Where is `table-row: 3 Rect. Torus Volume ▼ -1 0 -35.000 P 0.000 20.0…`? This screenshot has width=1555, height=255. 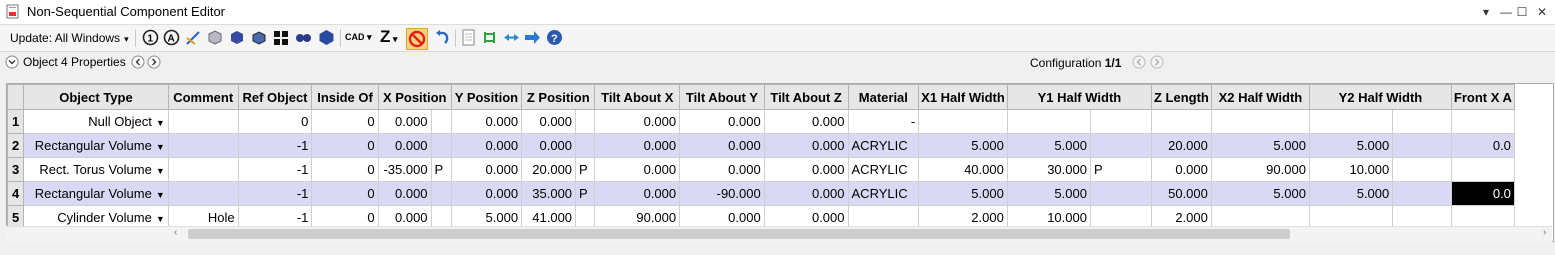 table-row: 3 Rect. Torus Volume ▼ -1 0 -35.000 P 0.000 20.0… is located at coordinates (780, 169).